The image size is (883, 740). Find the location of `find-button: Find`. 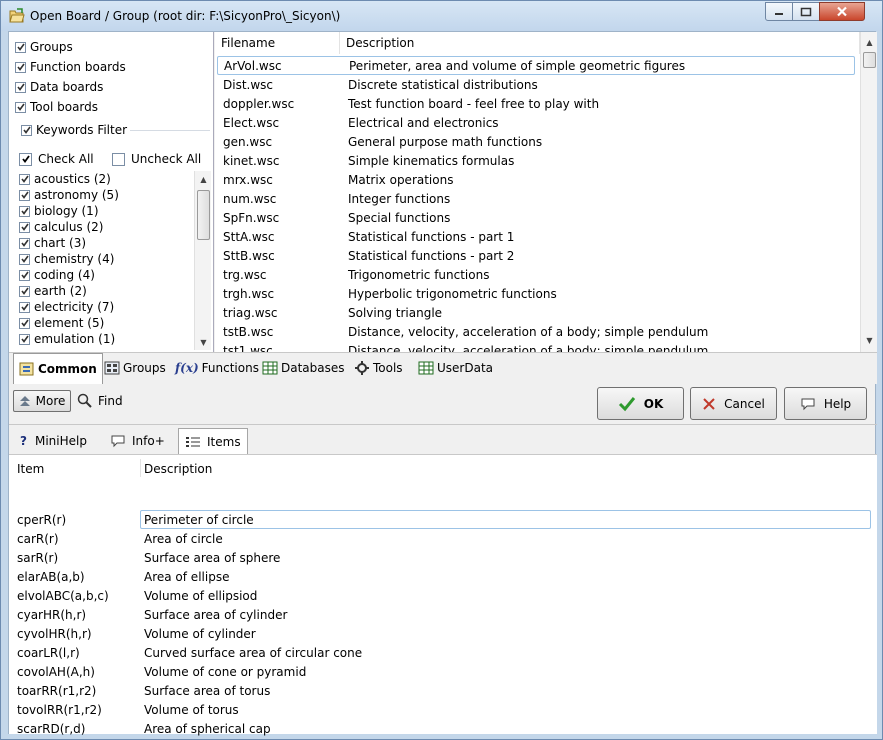

find-button: Find is located at coordinates (100, 400).